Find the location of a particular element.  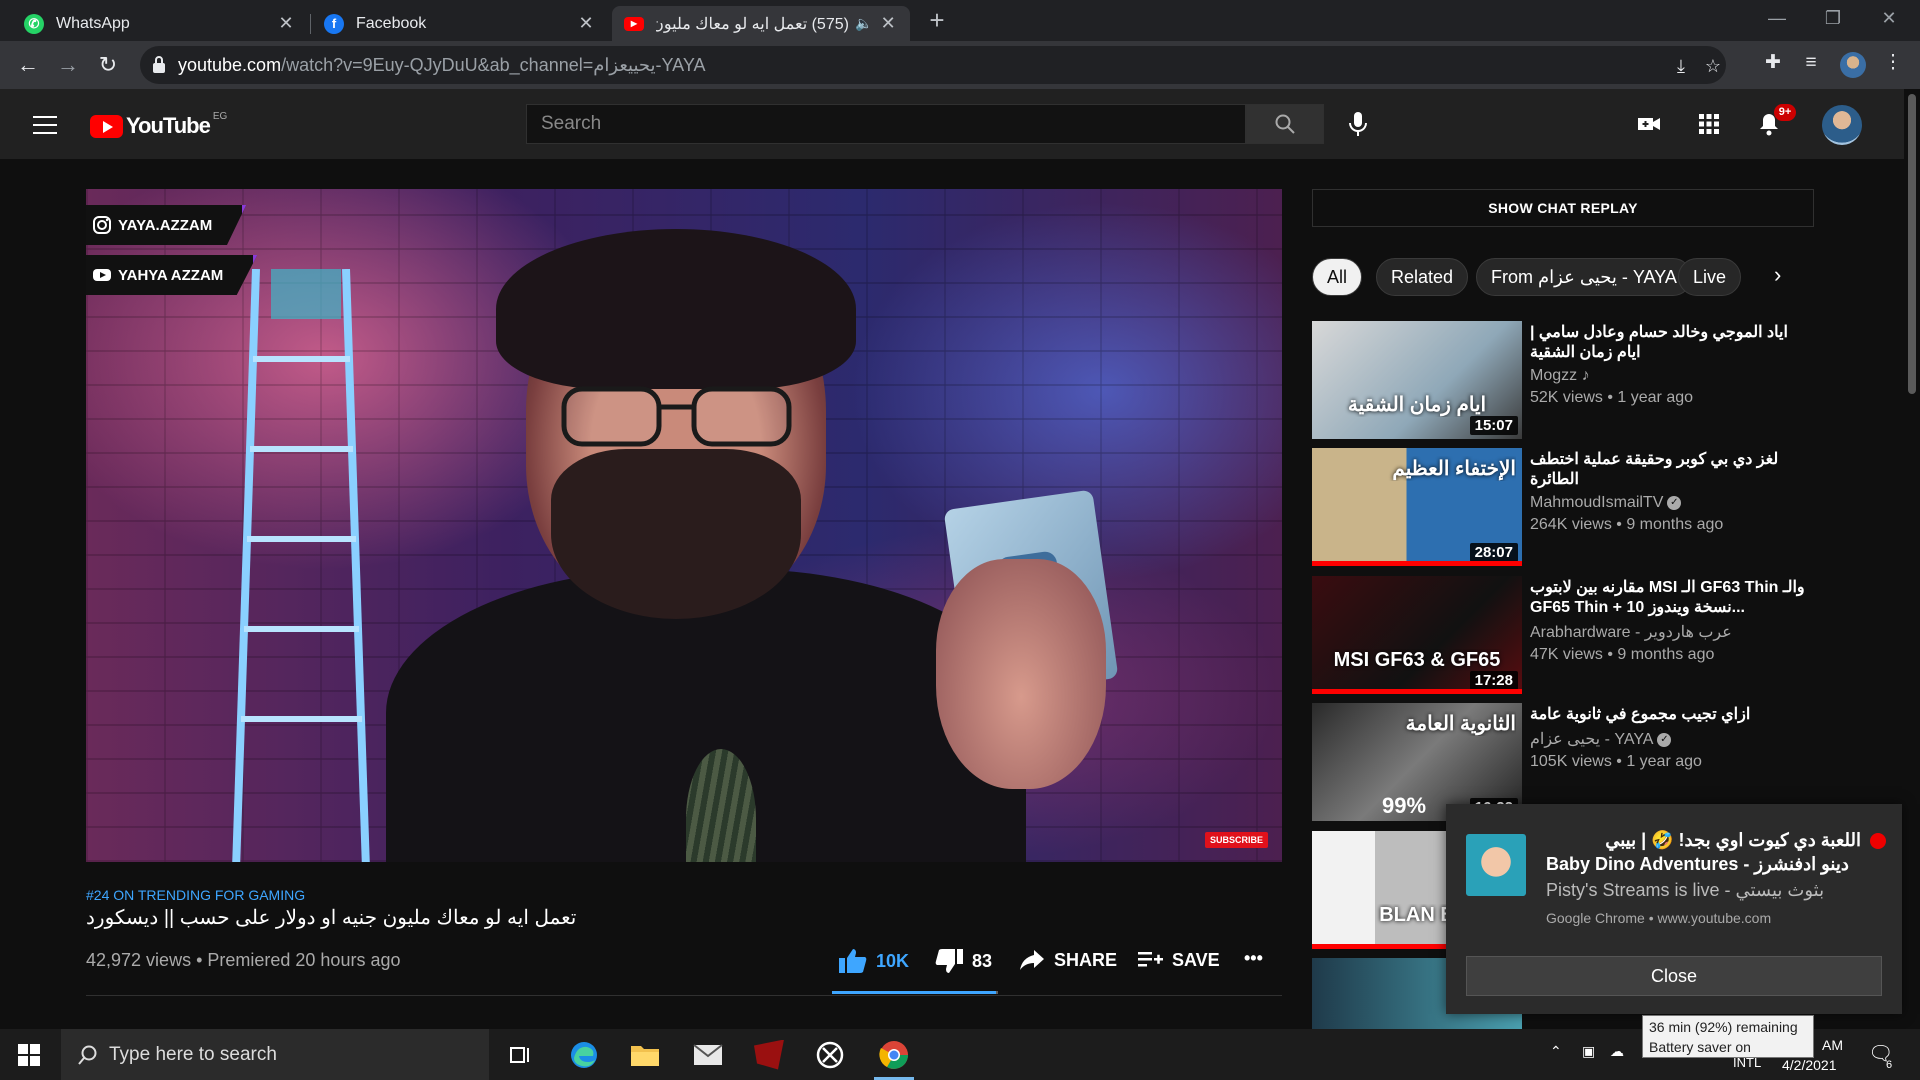

recommendation-meta: 47K views • 9 months ago is located at coordinates (1622, 654).